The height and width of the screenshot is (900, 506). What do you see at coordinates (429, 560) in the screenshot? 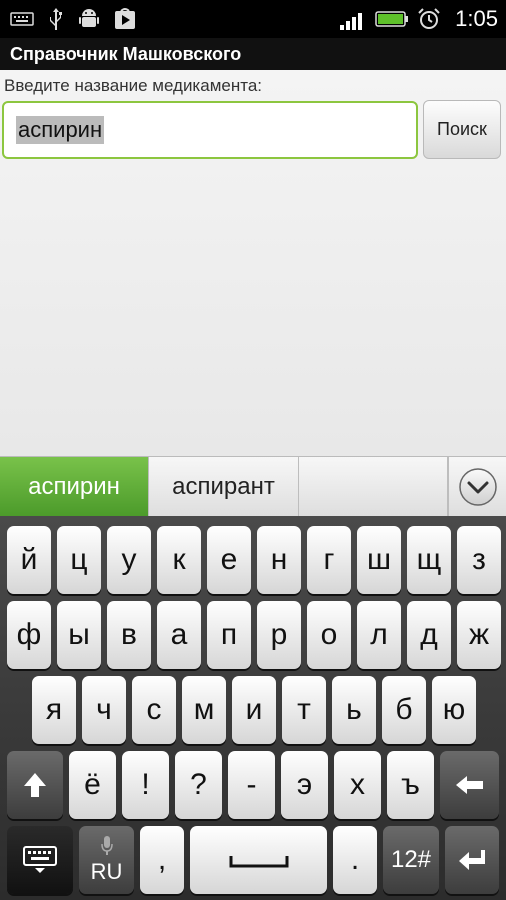
I see `key-щ: щ` at bounding box center [429, 560].